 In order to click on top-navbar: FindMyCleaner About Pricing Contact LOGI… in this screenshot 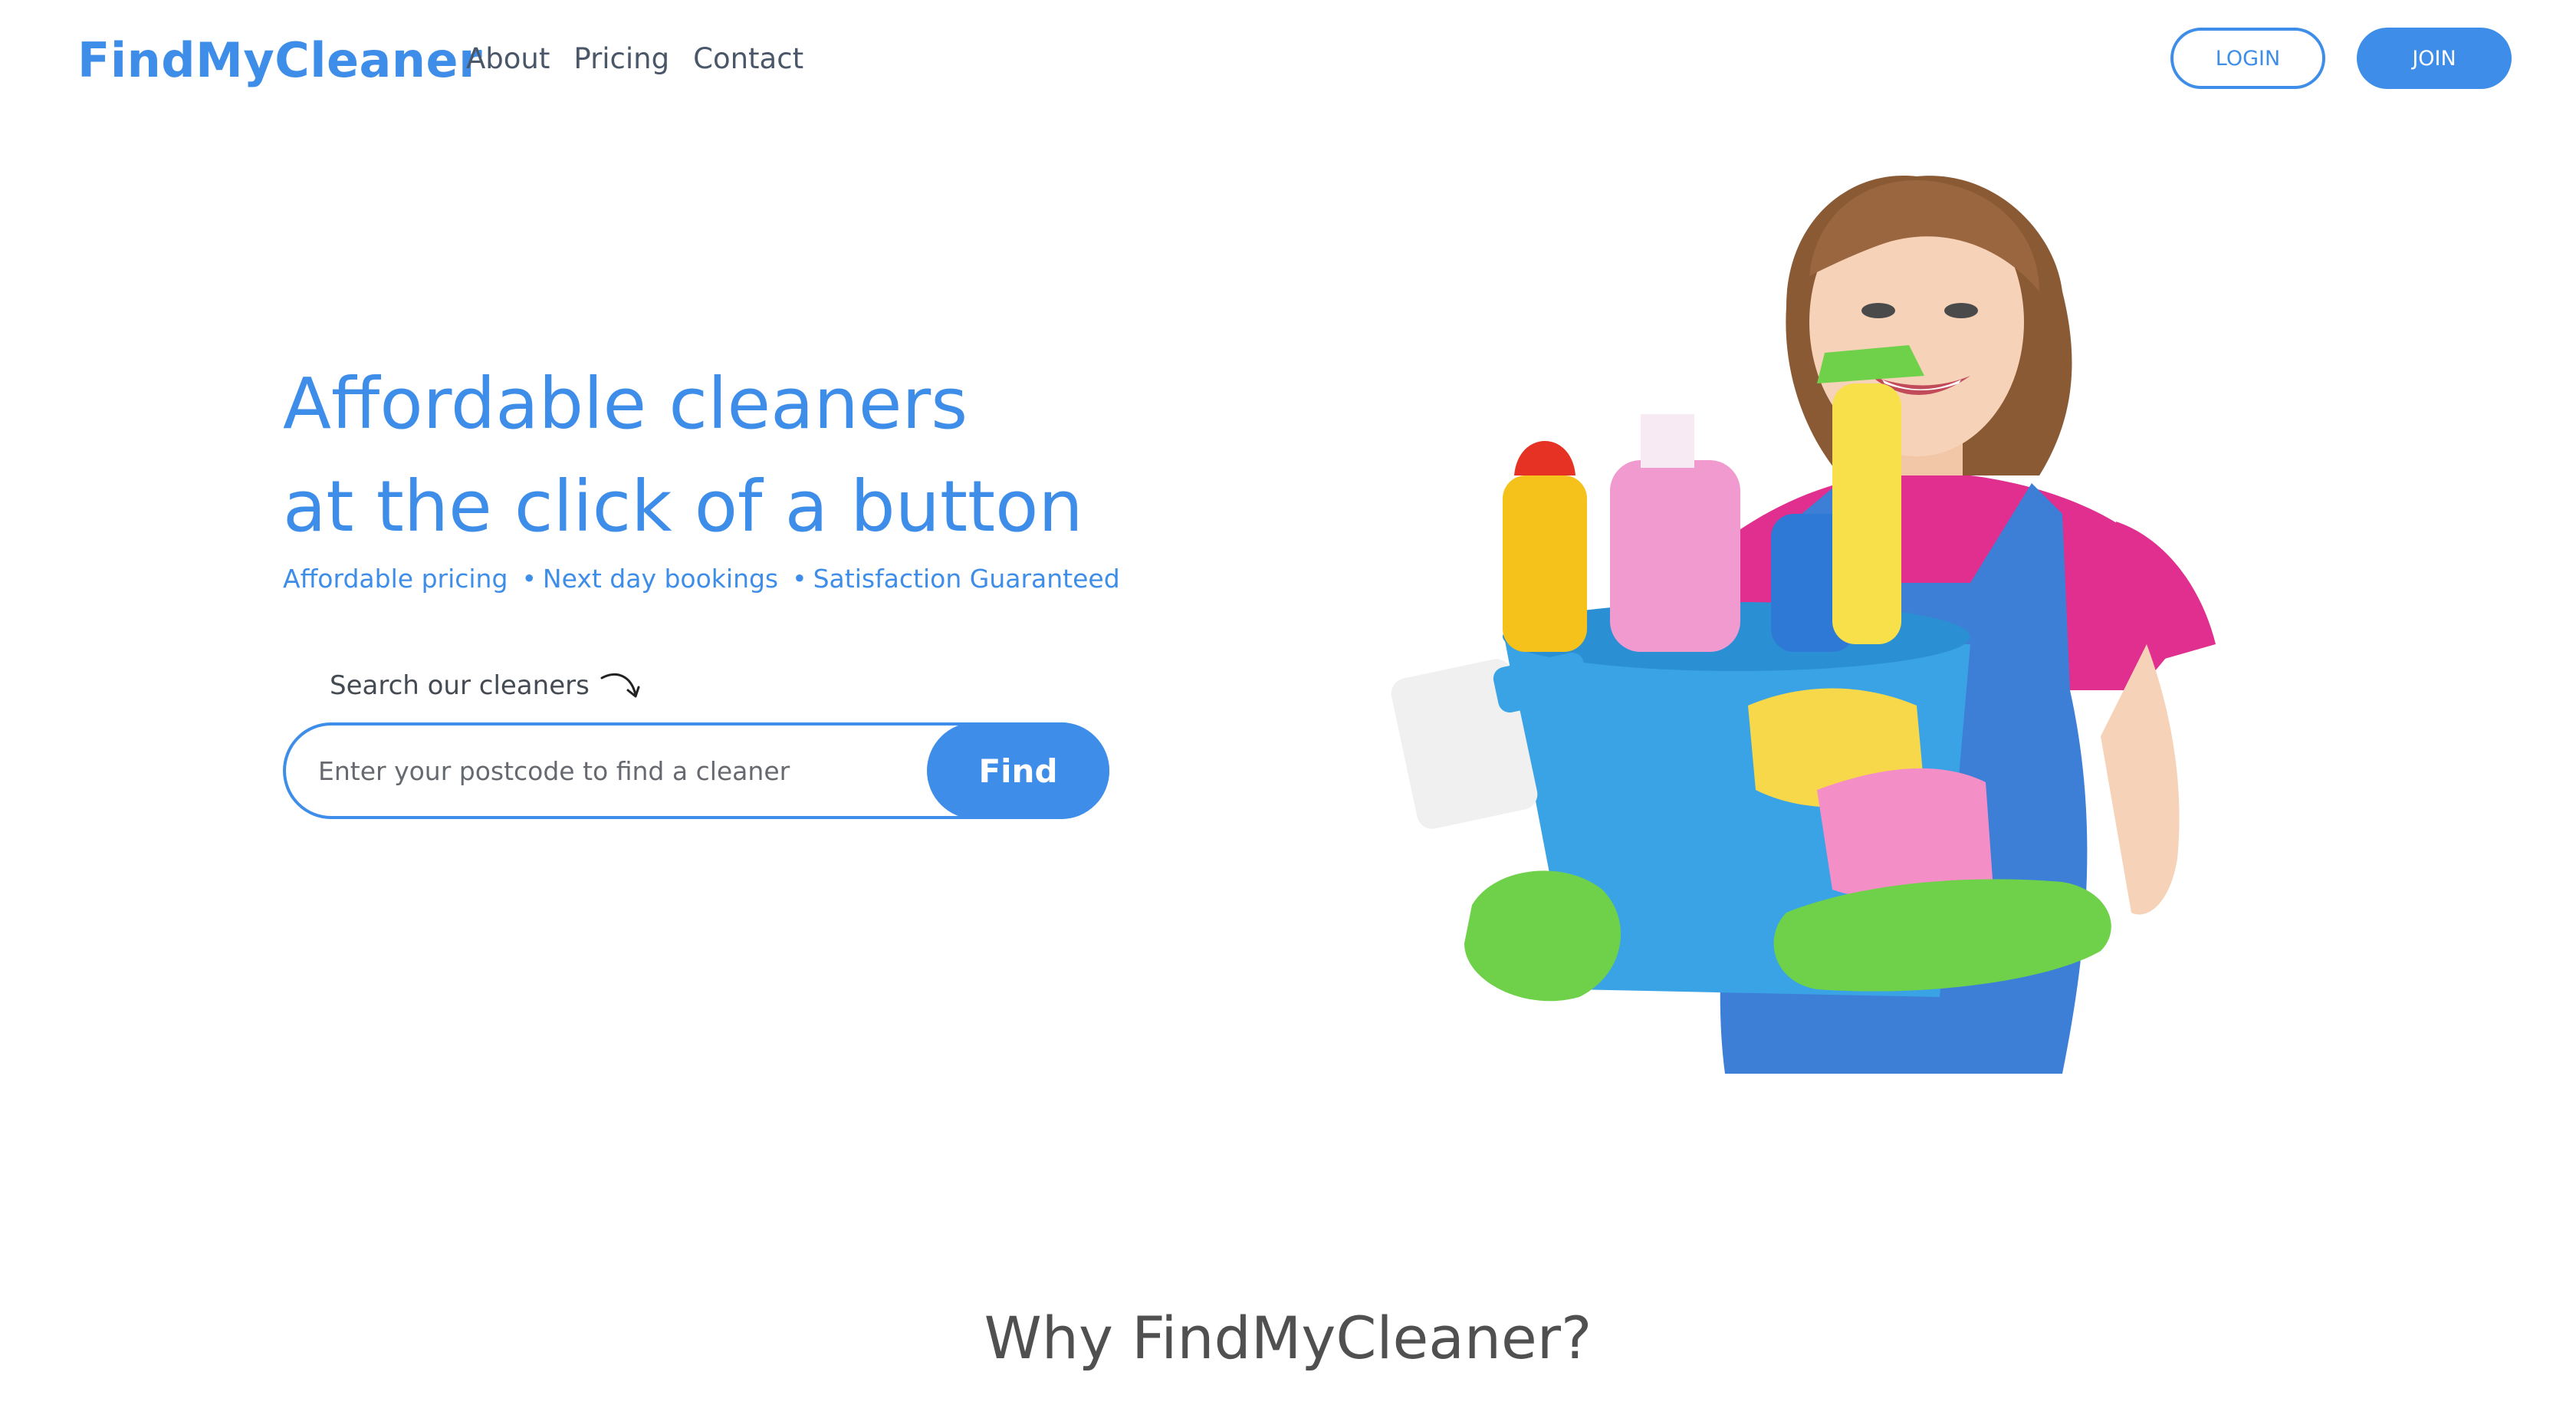, I will do `click(1288, 58)`.